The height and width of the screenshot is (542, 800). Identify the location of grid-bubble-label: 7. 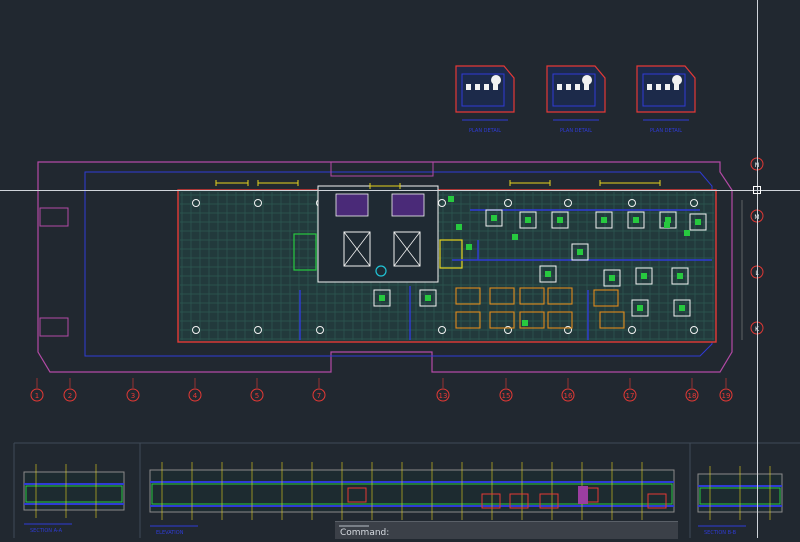
(319, 396).